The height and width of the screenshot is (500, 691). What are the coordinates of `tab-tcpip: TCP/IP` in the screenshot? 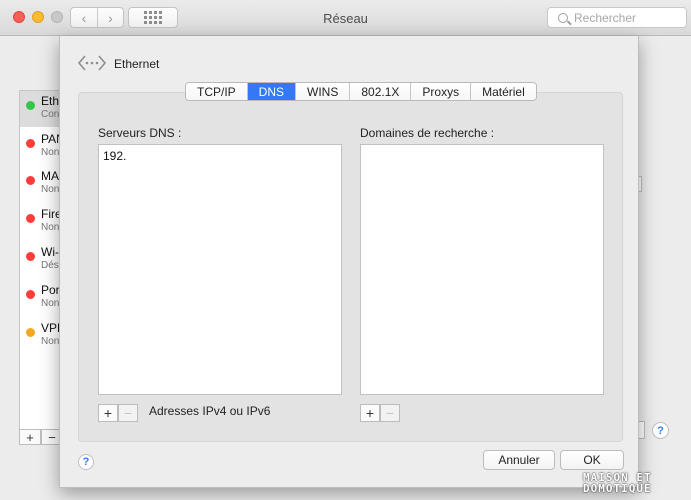 It's located at (217, 91).